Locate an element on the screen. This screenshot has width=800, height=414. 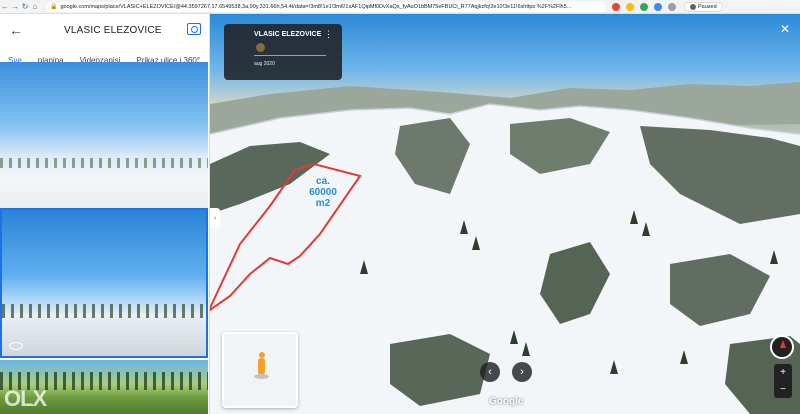
zoom-in-icon: + is located at coordinates (783, 372).